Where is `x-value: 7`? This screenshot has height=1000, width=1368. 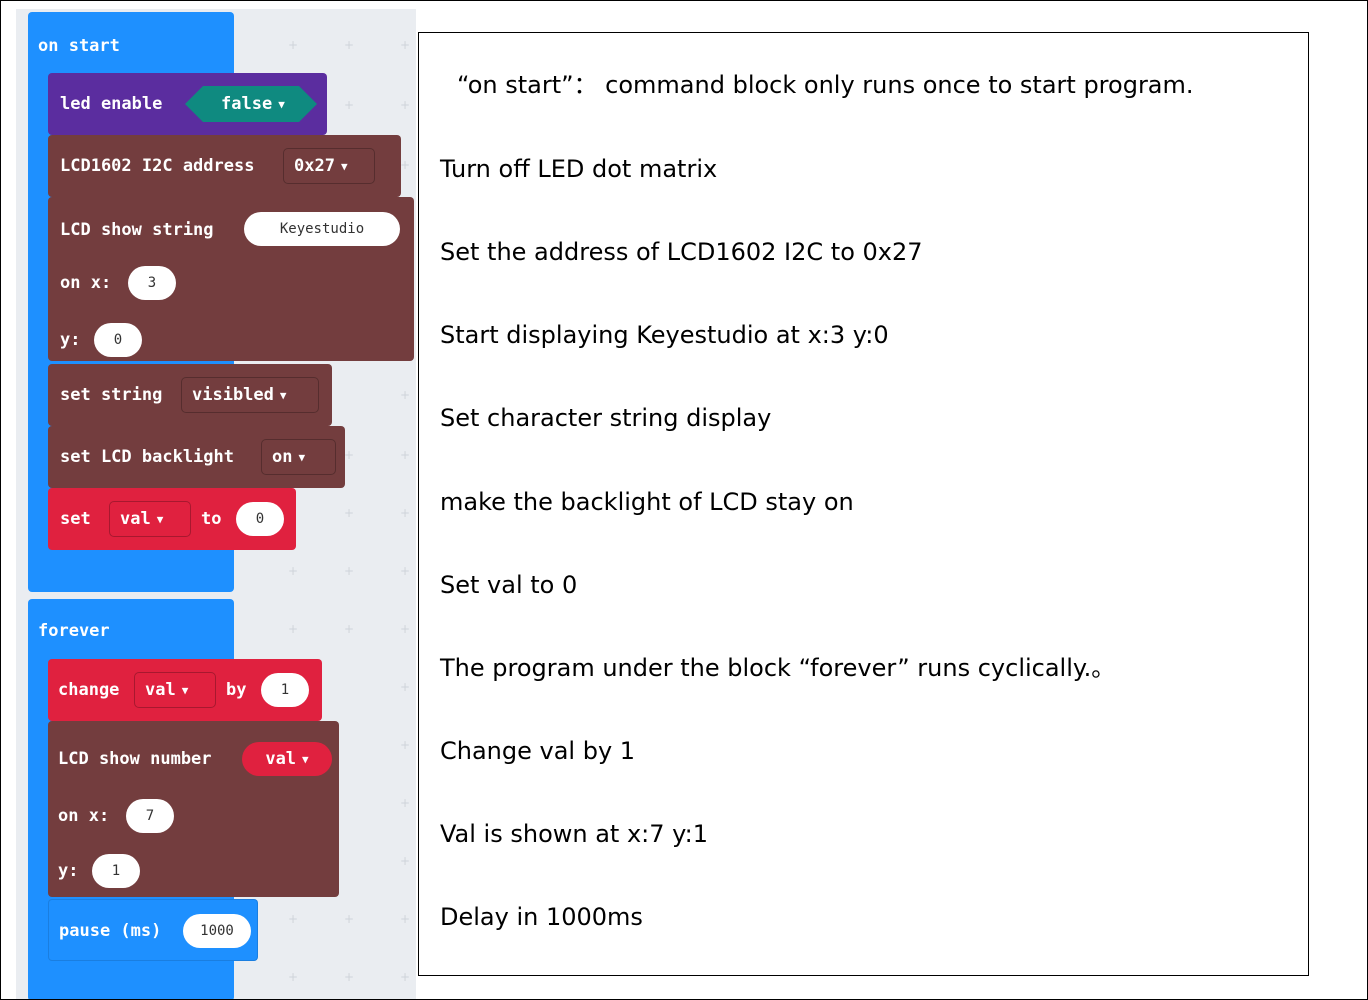 x-value: 7 is located at coordinates (150, 816).